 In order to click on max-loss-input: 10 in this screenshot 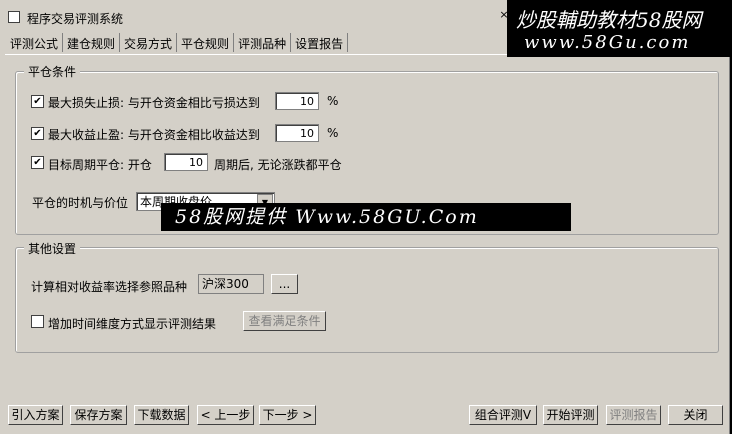, I will do `click(297, 101)`.